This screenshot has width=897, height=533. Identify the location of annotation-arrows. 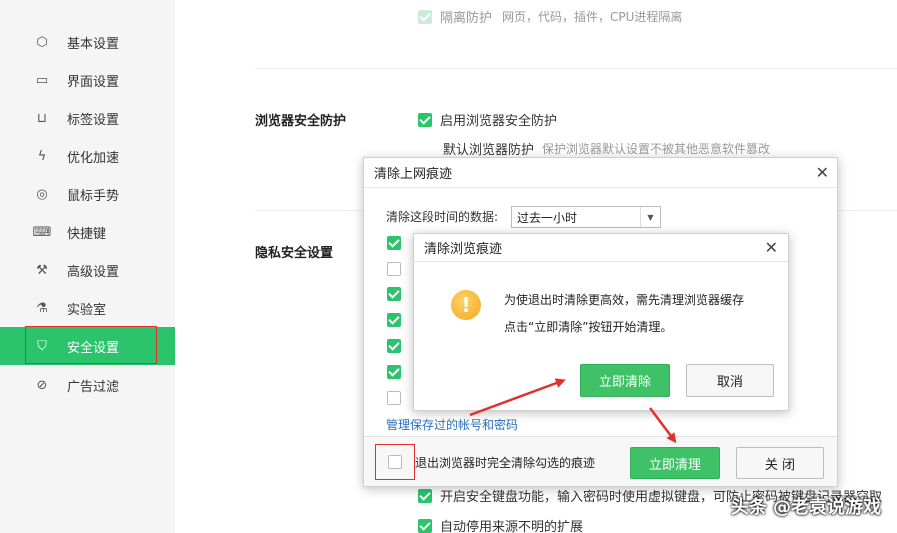
(573, 411).